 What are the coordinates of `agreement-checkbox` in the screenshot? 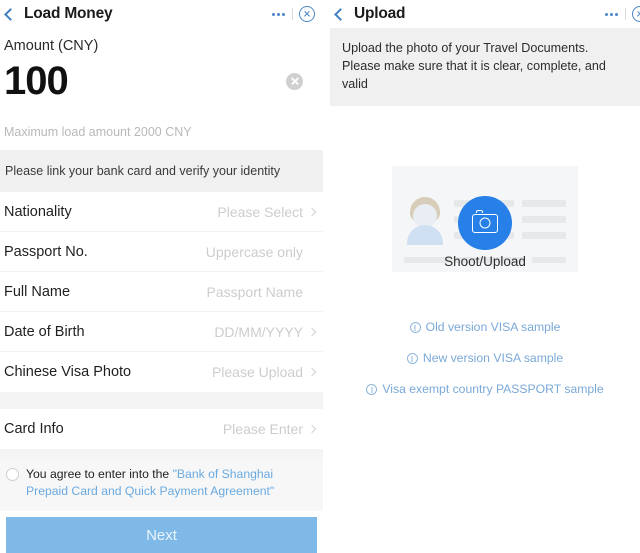 It's located at (12, 474).